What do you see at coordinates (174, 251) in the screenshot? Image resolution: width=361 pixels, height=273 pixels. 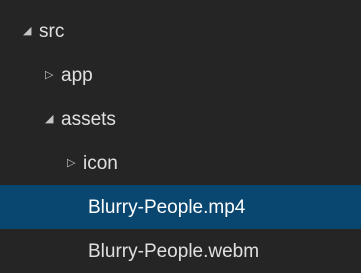 I see `tree-item-label: Blurry-People.webm` at bounding box center [174, 251].